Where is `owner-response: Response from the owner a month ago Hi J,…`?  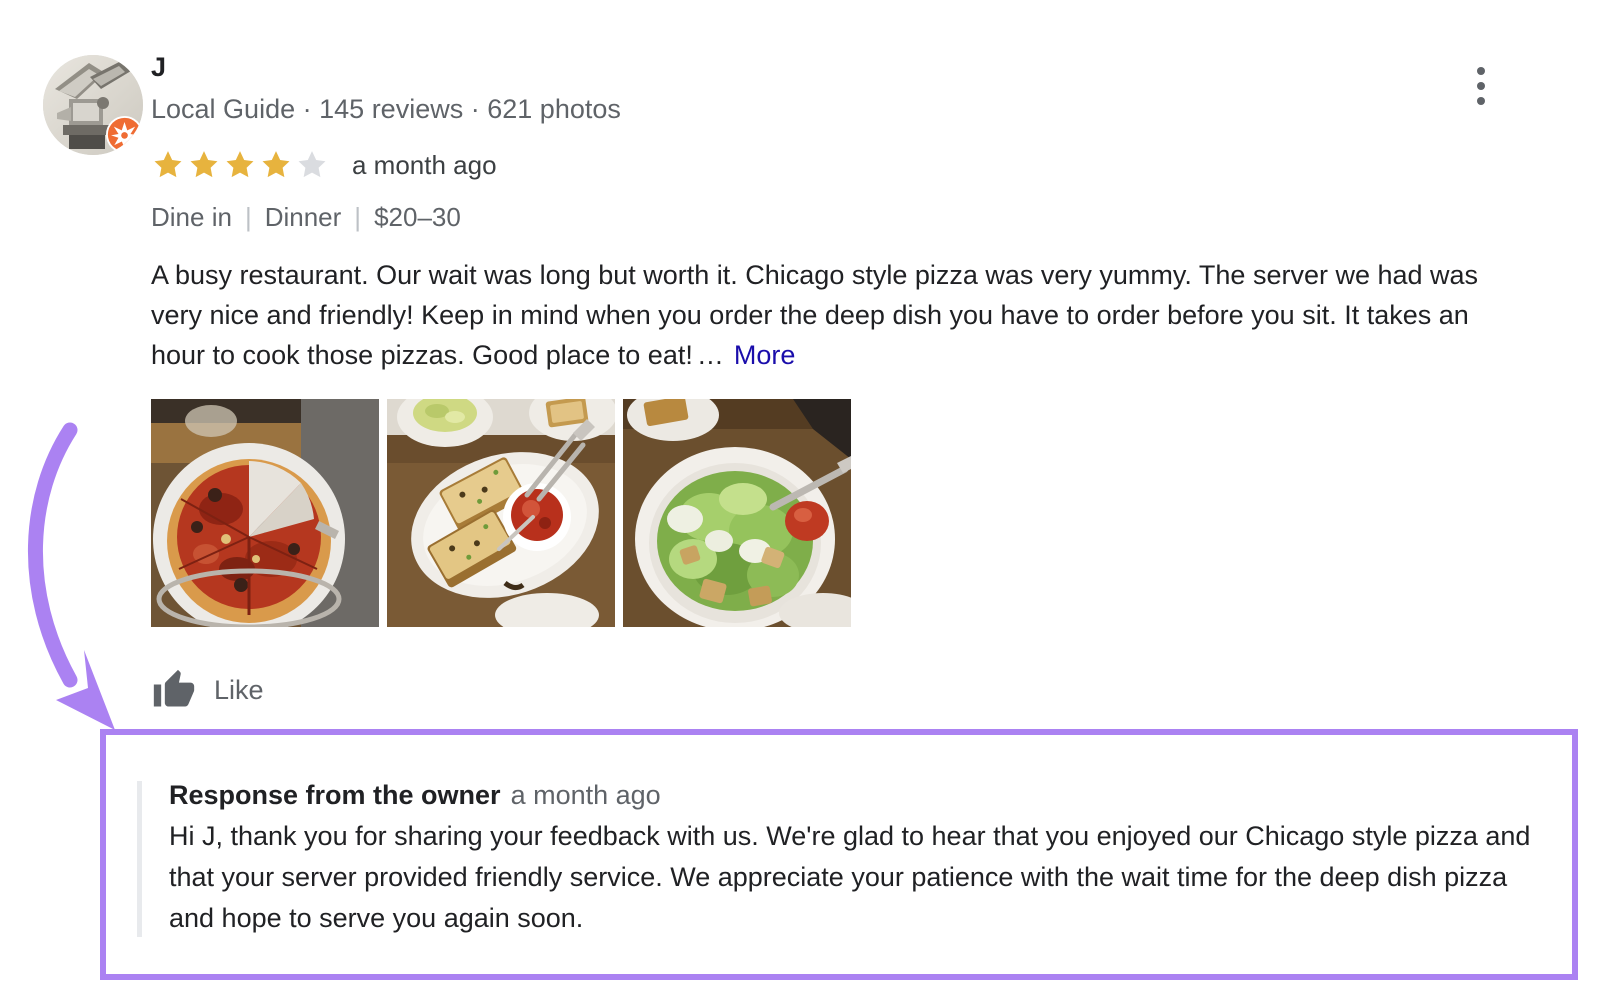 owner-response: Response from the owner a month ago Hi J,… is located at coordinates (857, 857).